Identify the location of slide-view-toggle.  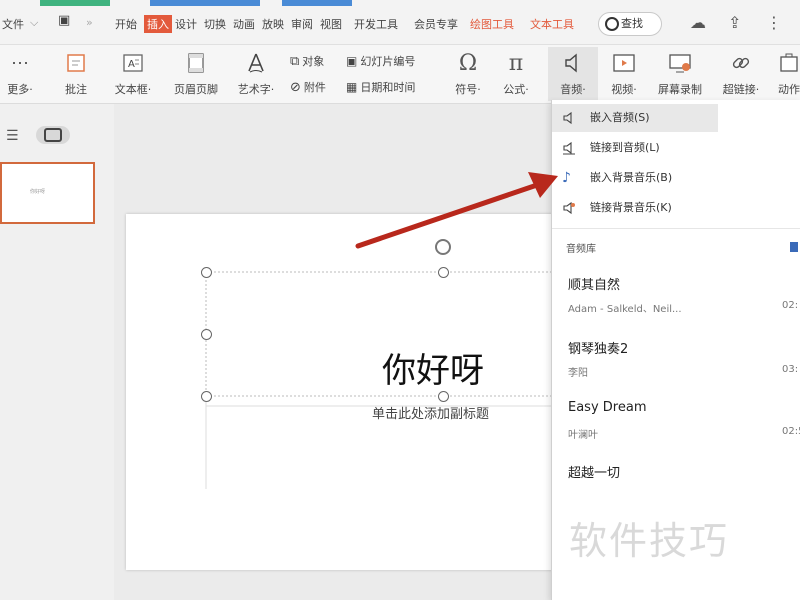
(53, 135).